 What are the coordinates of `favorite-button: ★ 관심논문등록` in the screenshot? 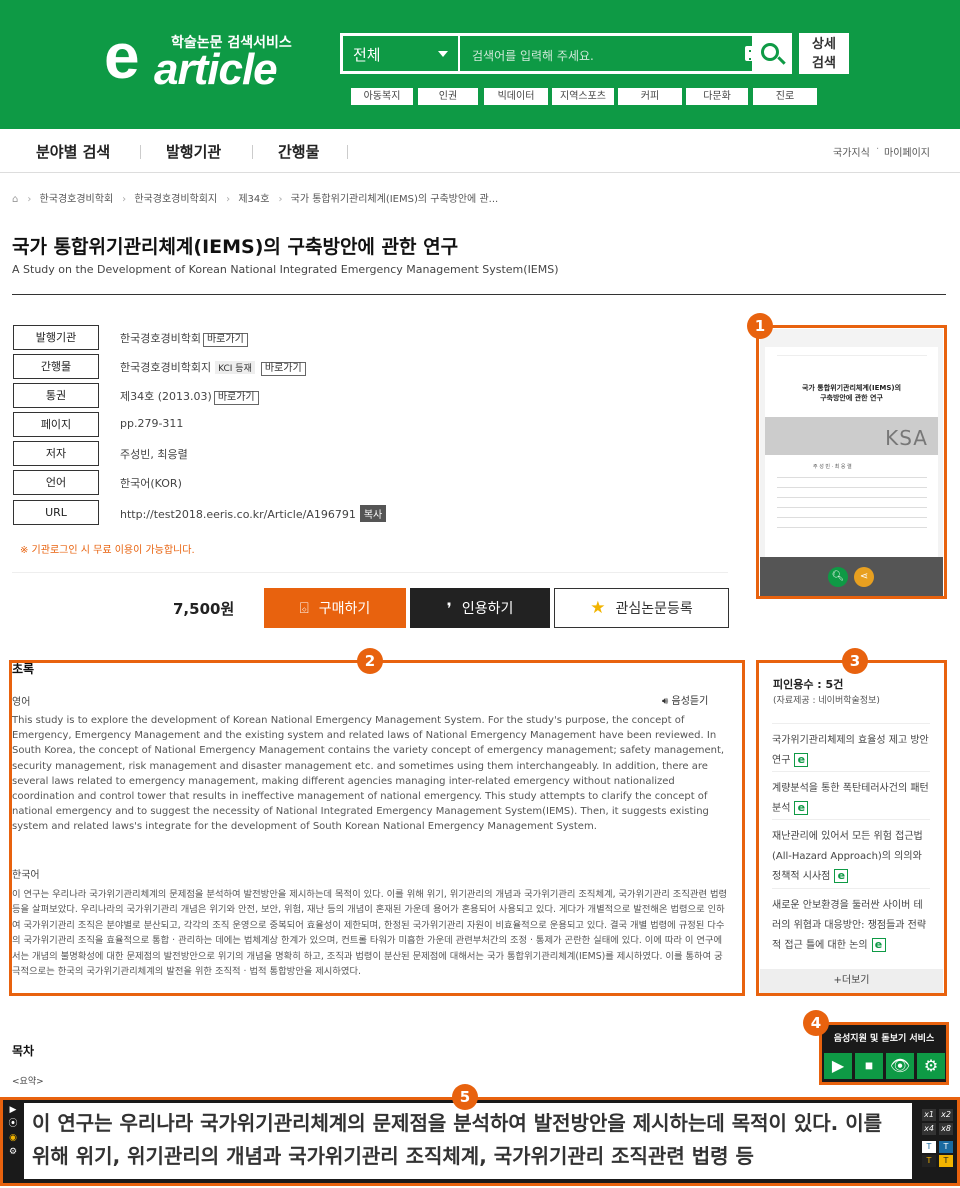 It's located at (641, 608).